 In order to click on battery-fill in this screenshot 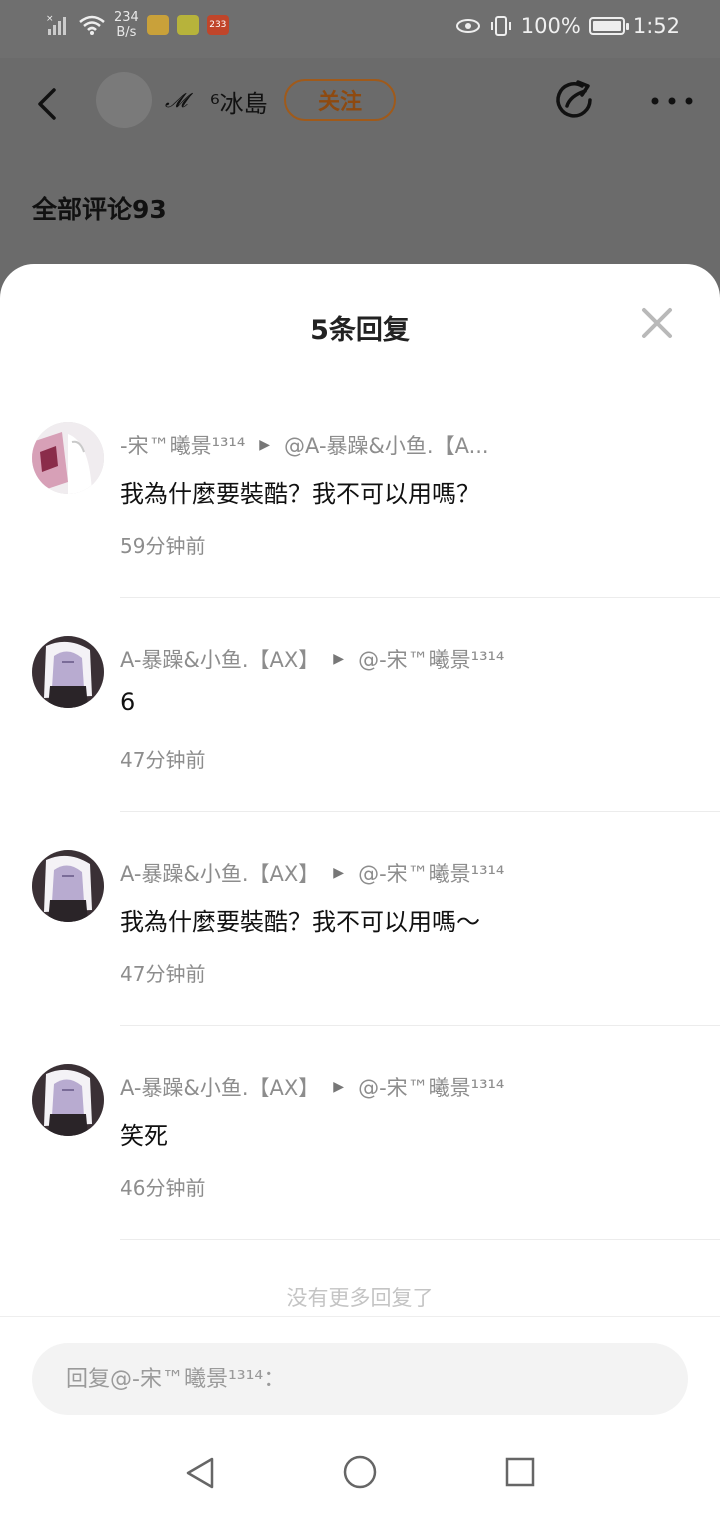, I will do `click(606, 26)`.